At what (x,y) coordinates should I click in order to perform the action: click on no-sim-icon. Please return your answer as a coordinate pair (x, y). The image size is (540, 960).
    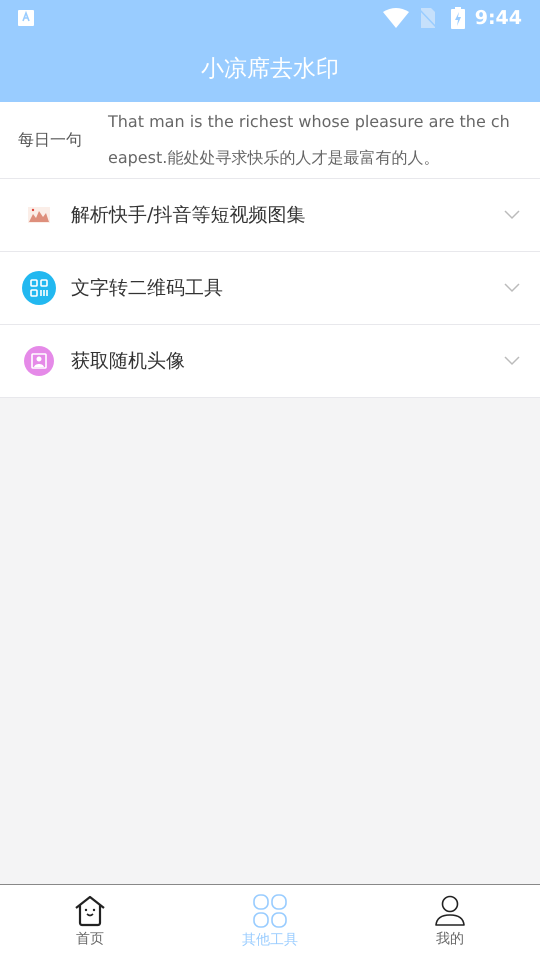
    Looking at the image, I should click on (427, 18).